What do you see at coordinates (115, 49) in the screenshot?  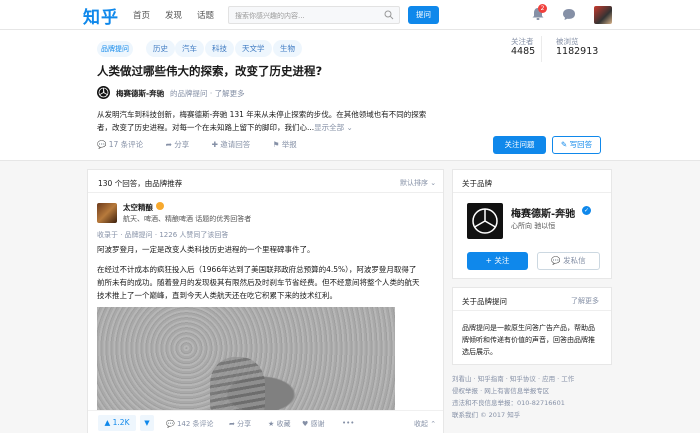 I see `brand-question-tag: 品牌提问` at bounding box center [115, 49].